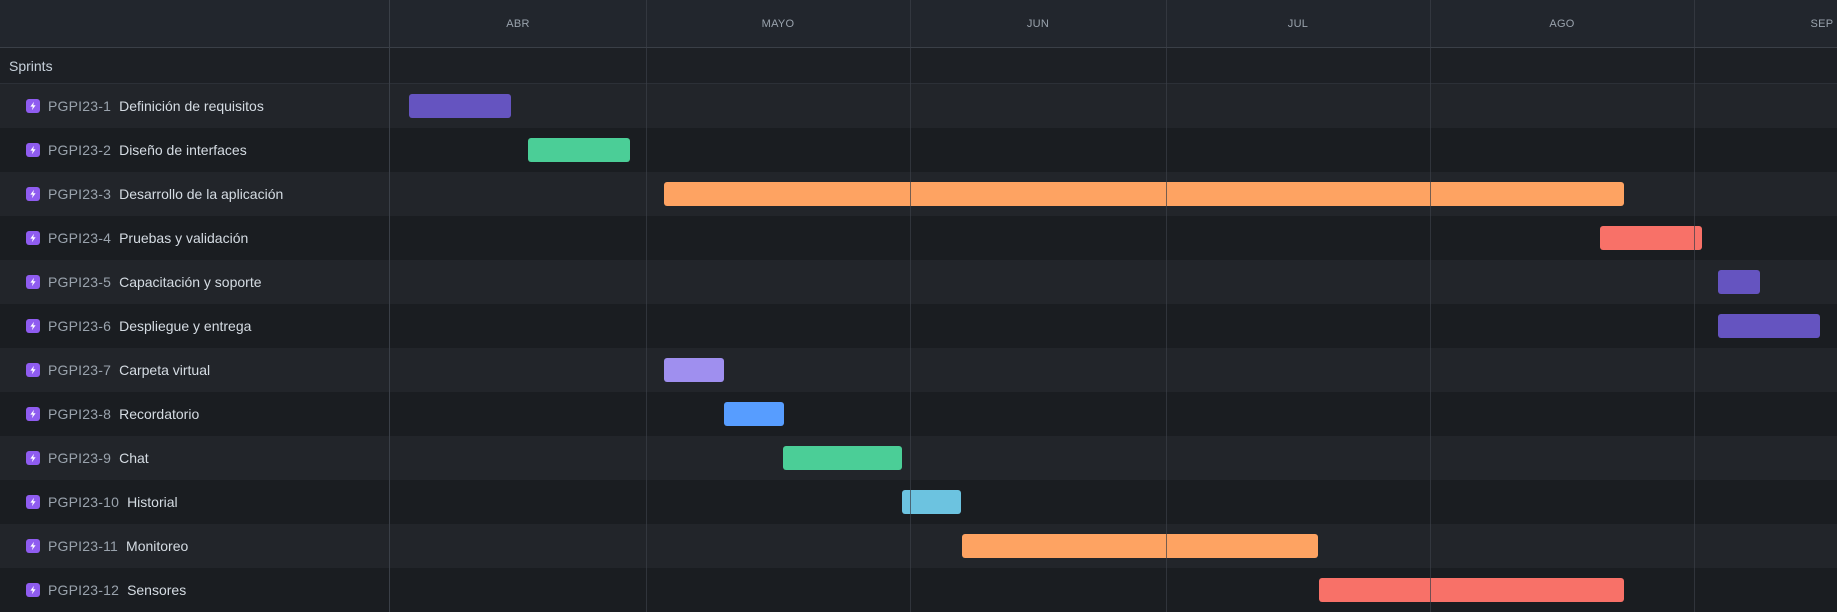 The image size is (1837, 612). Describe the element at coordinates (83, 502) in the screenshot. I see `task-key: PGPI23-10` at that location.